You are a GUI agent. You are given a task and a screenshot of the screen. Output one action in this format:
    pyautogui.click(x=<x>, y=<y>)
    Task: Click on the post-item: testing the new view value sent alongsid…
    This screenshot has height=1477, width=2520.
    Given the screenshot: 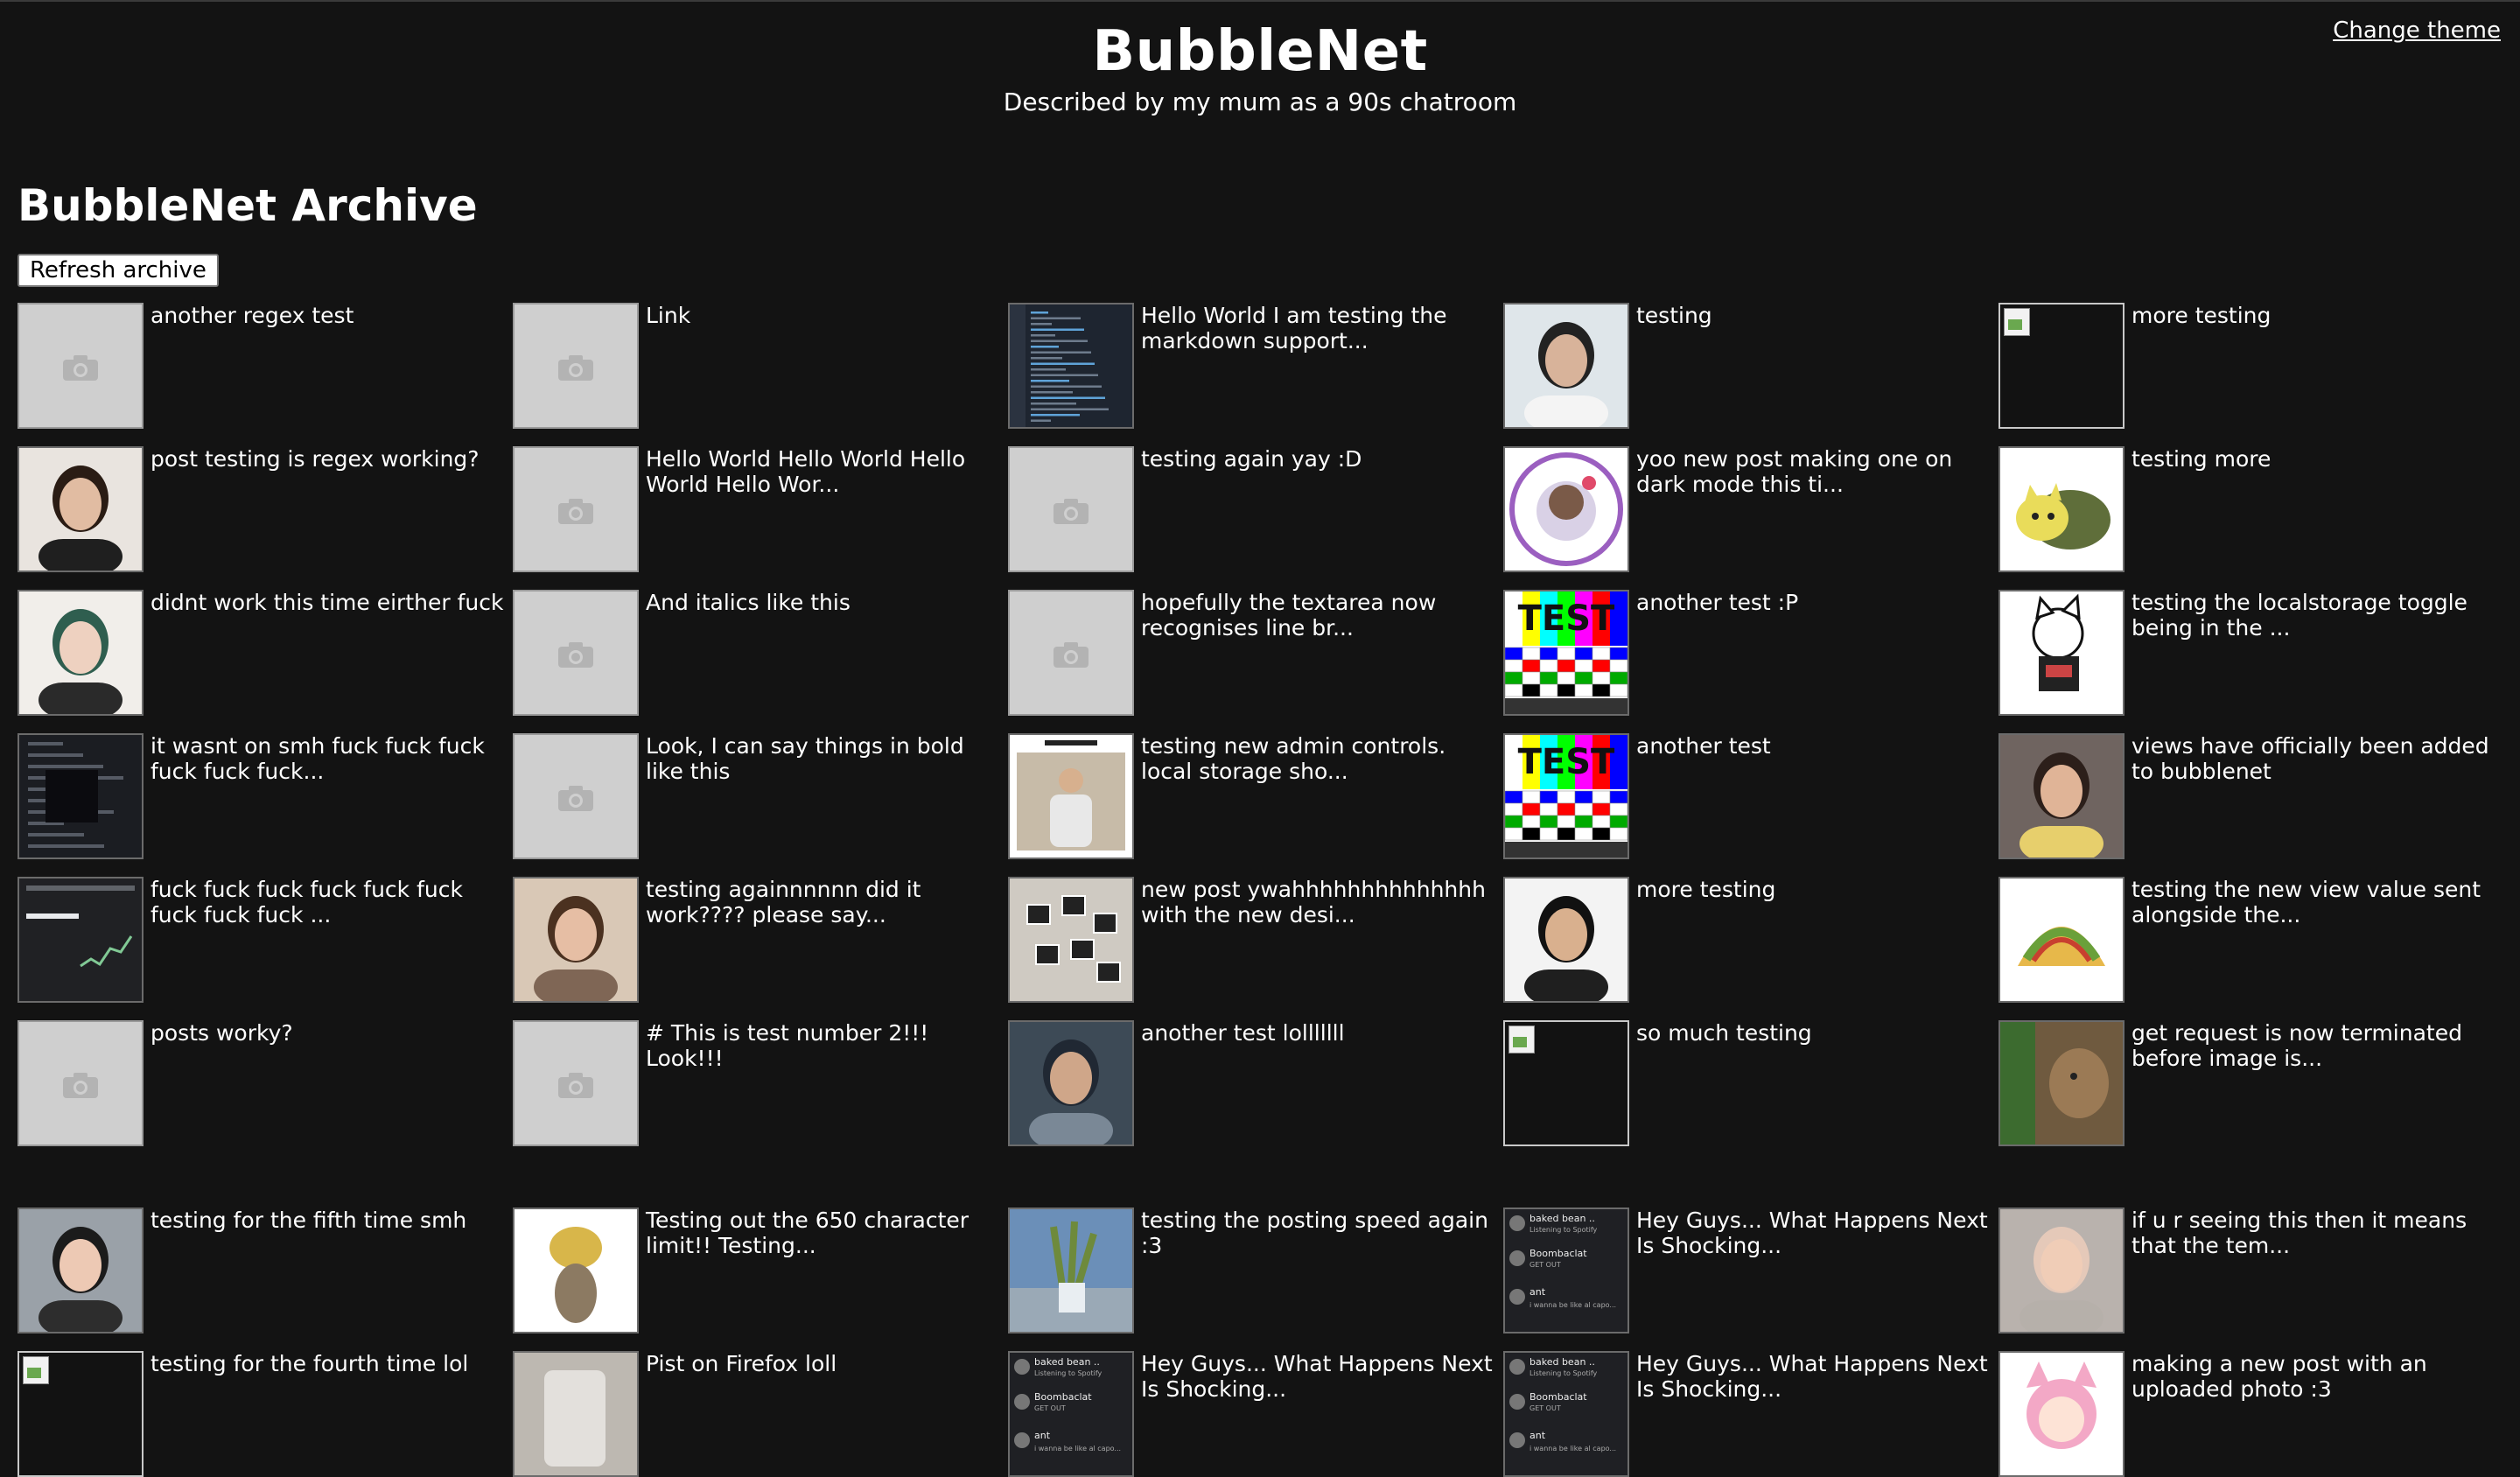 What is the action you would take?
    pyautogui.click(x=2243, y=940)
    